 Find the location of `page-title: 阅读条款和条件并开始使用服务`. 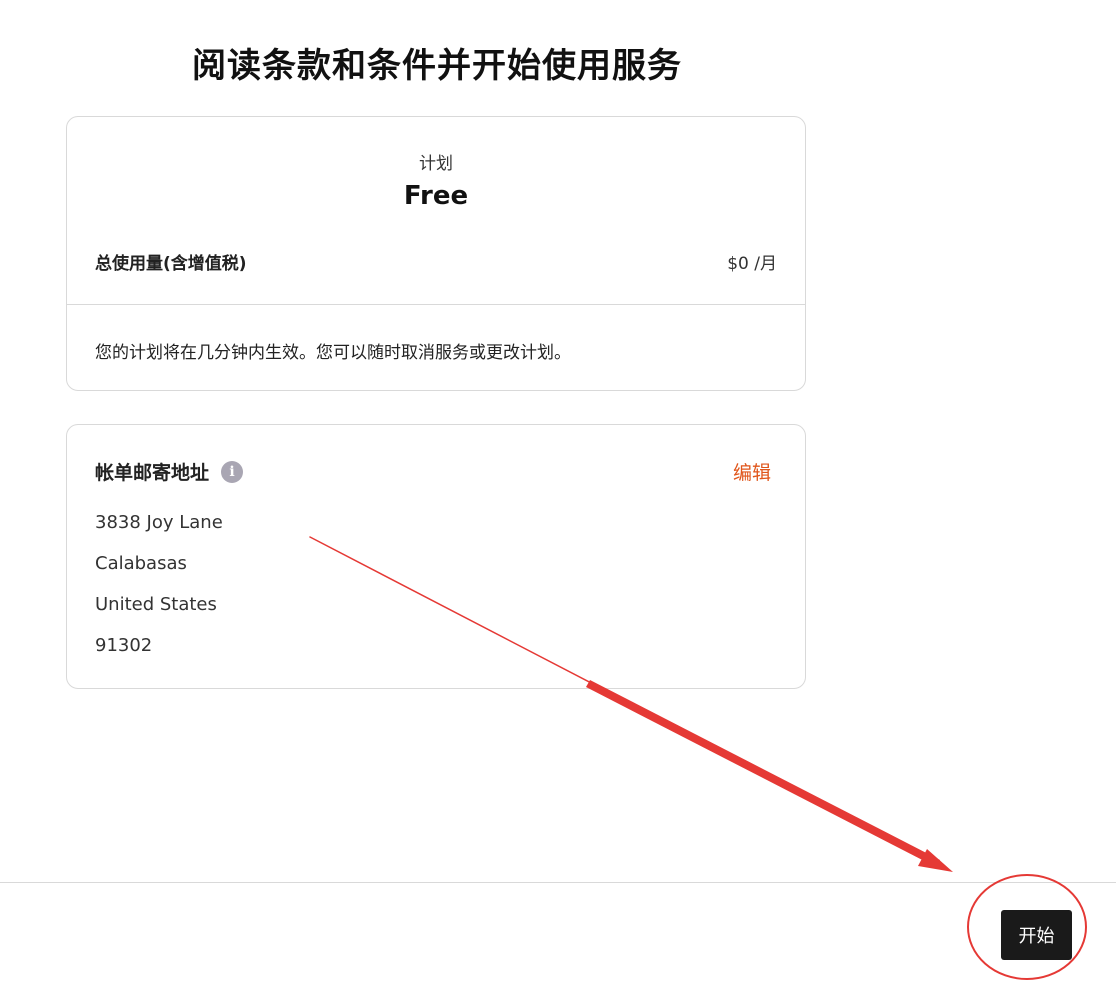

page-title: 阅读条款和条件并开始使用服务 is located at coordinates (437, 66).